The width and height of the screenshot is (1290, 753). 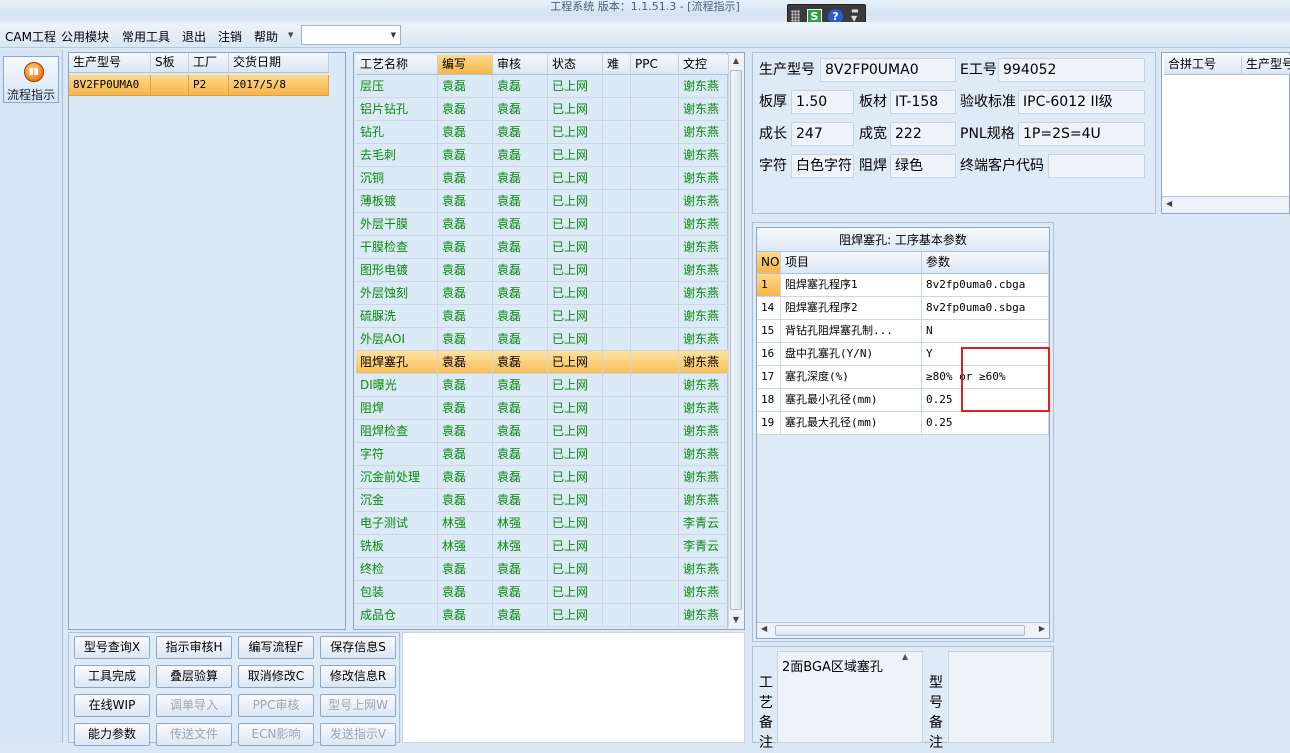 What do you see at coordinates (735, 341) in the screenshot?
I see `vertical-scrollbar: ▲ ▼` at bounding box center [735, 341].